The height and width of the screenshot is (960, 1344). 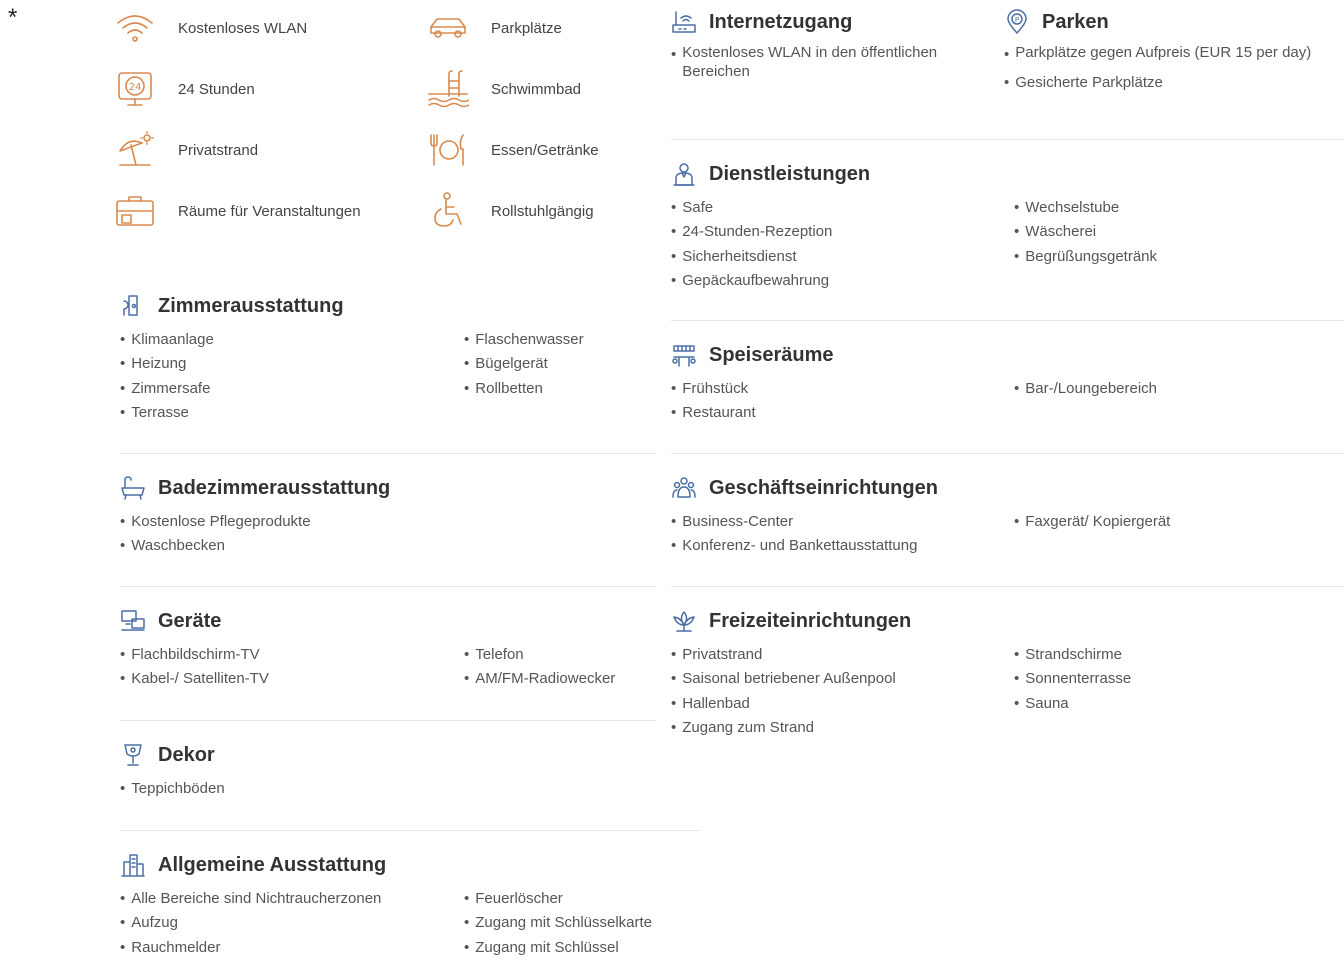 What do you see at coordinates (274, 487) in the screenshot?
I see `section-title: Badezimmerausstattung` at bounding box center [274, 487].